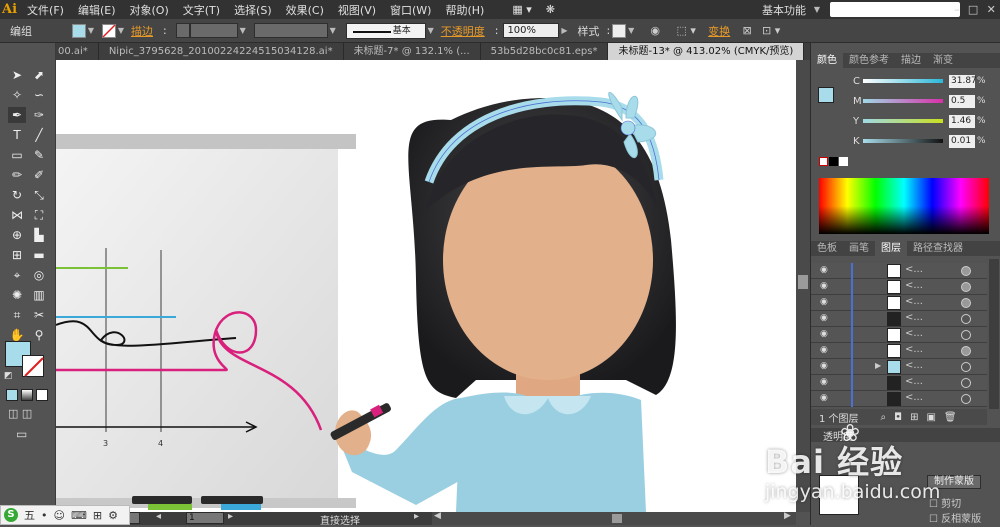 This screenshot has height=527, width=1000. Describe the element at coordinates (17, 75) in the screenshot. I see `selection-tool-icon: ➤` at that location.